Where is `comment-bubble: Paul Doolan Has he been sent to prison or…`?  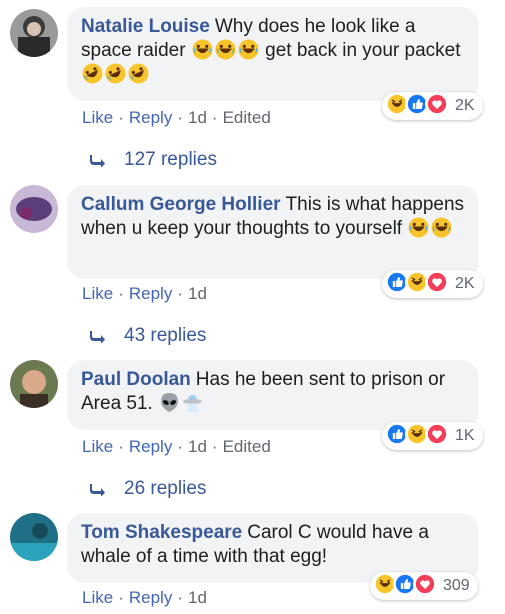
comment-bubble: Paul Doolan Has he been sent to prison or… is located at coordinates (273, 395).